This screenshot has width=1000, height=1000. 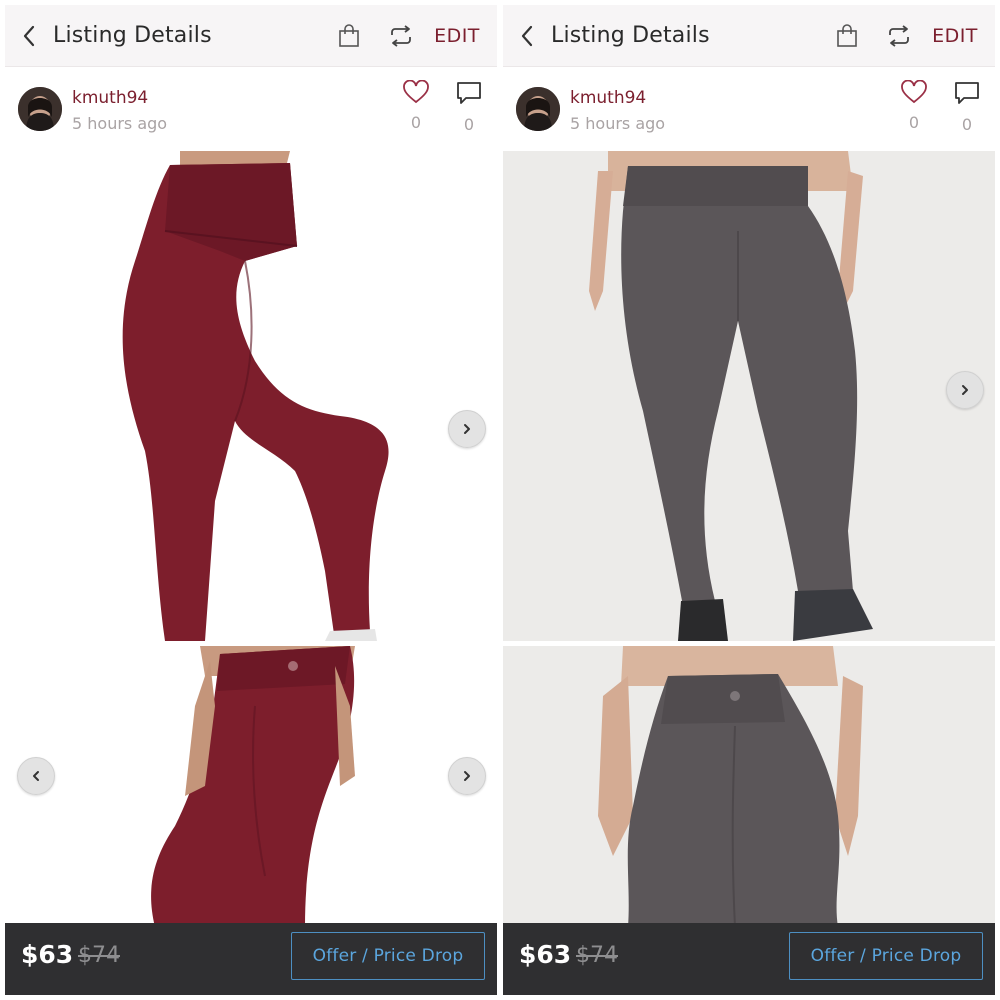 I want to click on prev-photo-button, so click(x=36, y=776).